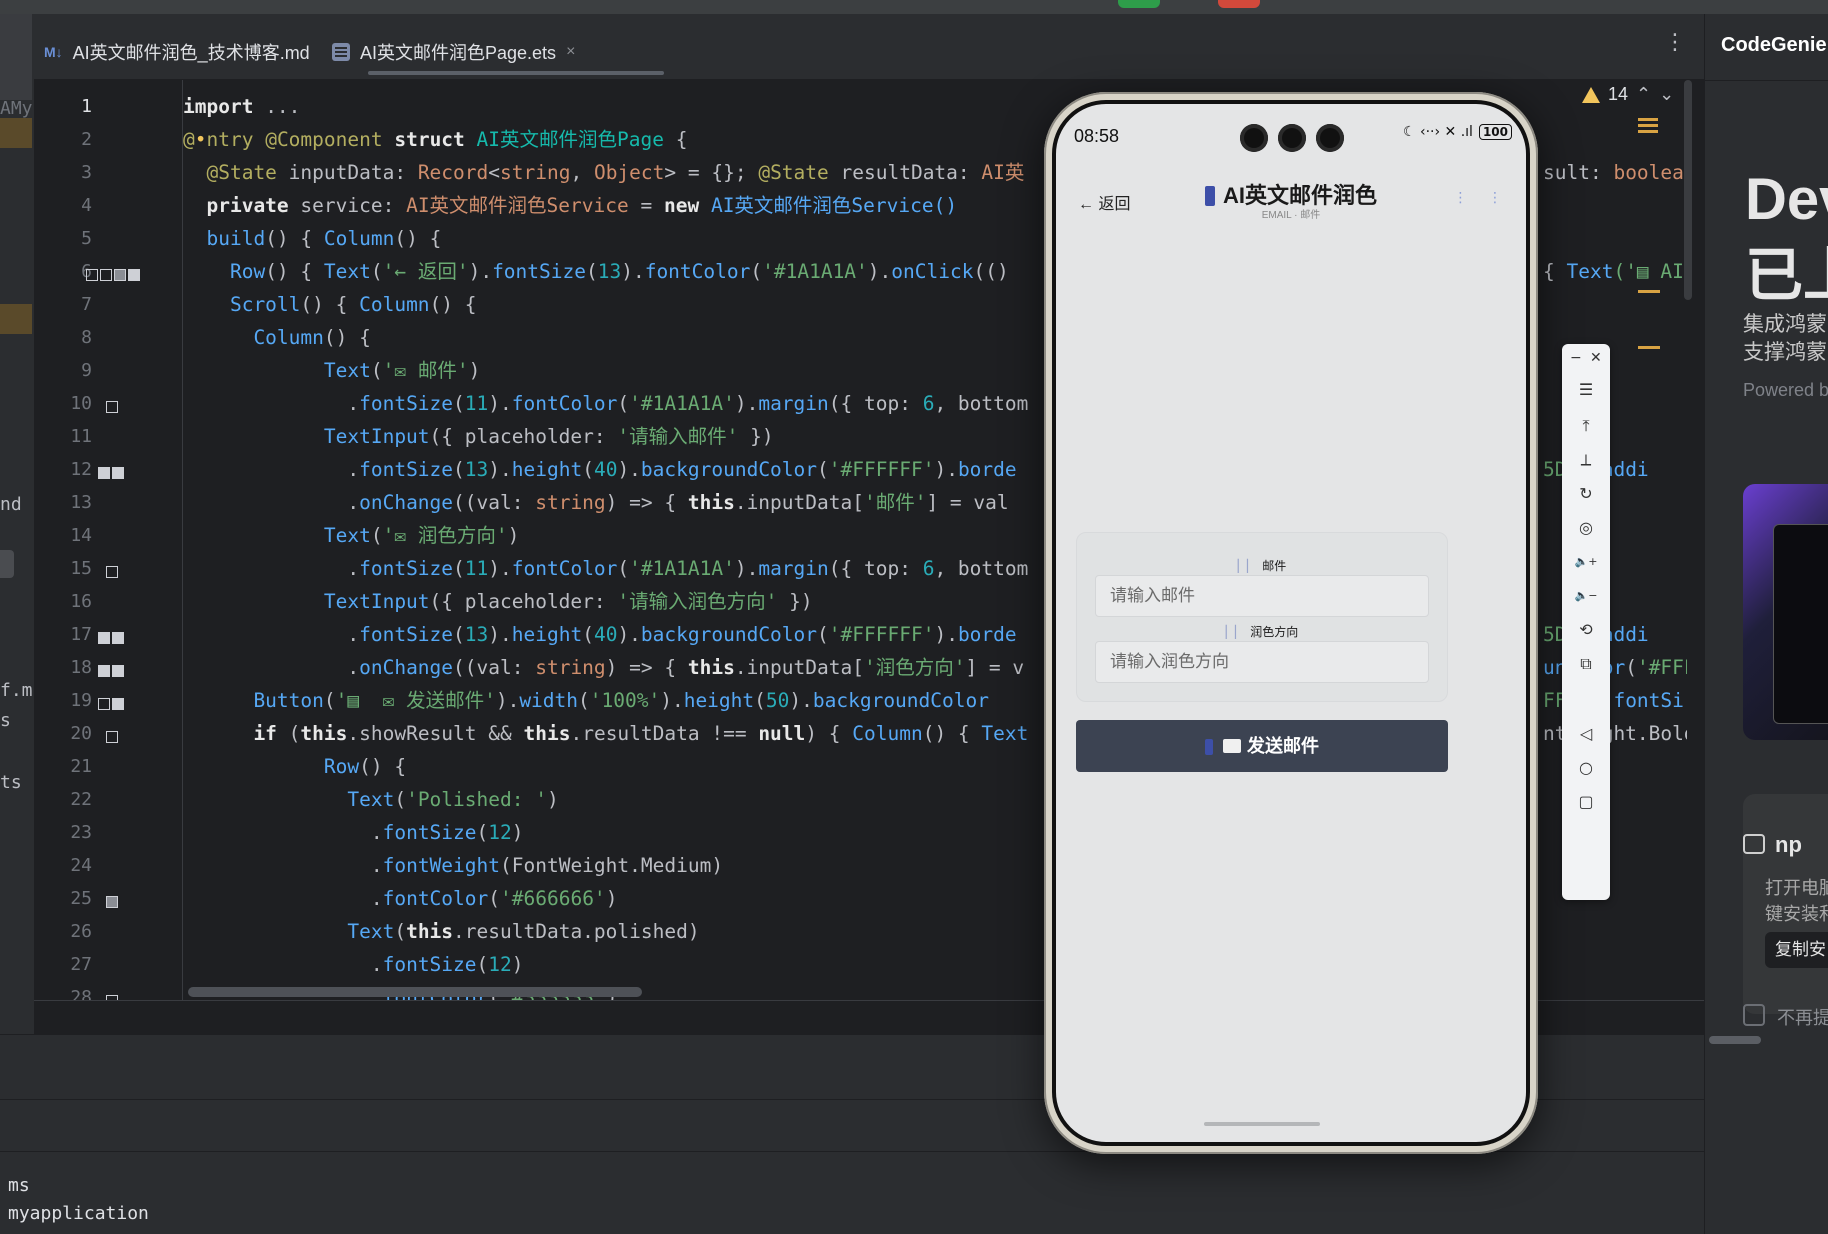 This screenshot has width=1828, height=1234. Describe the element at coordinates (629, 172) in the screenshot. I see `code-token: Object` at that location.